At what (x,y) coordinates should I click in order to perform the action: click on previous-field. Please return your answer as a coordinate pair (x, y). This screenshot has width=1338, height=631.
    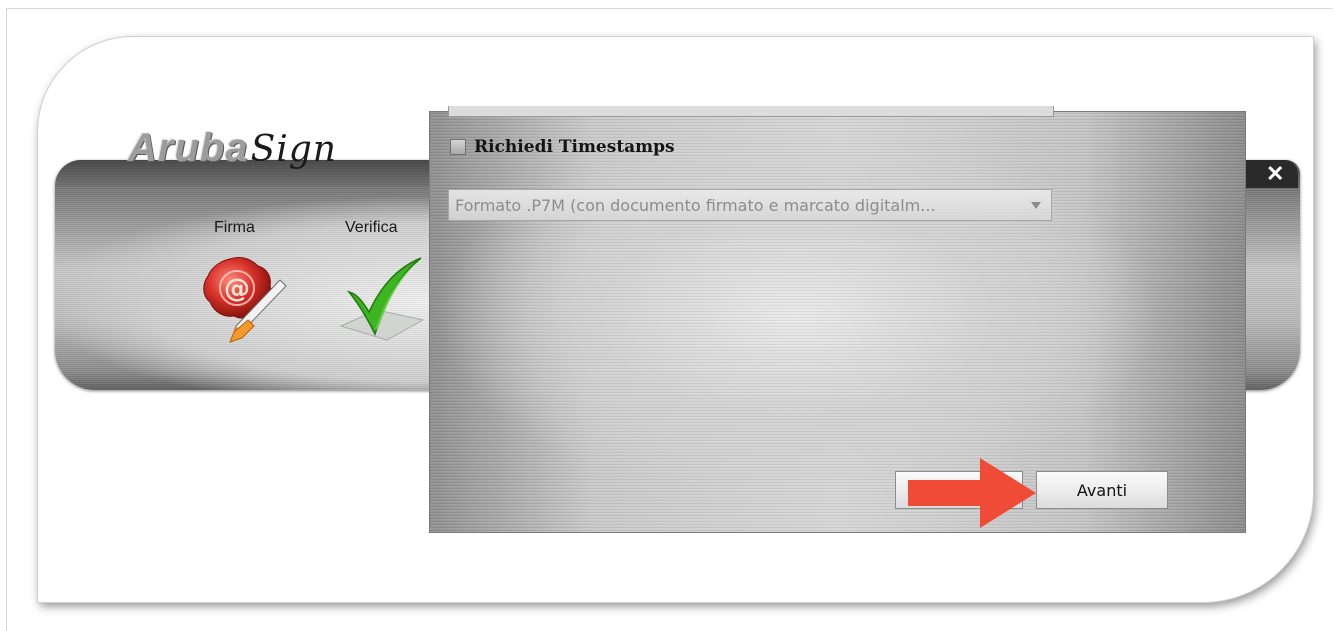
    Looking at the image, I should click on (751, 111).